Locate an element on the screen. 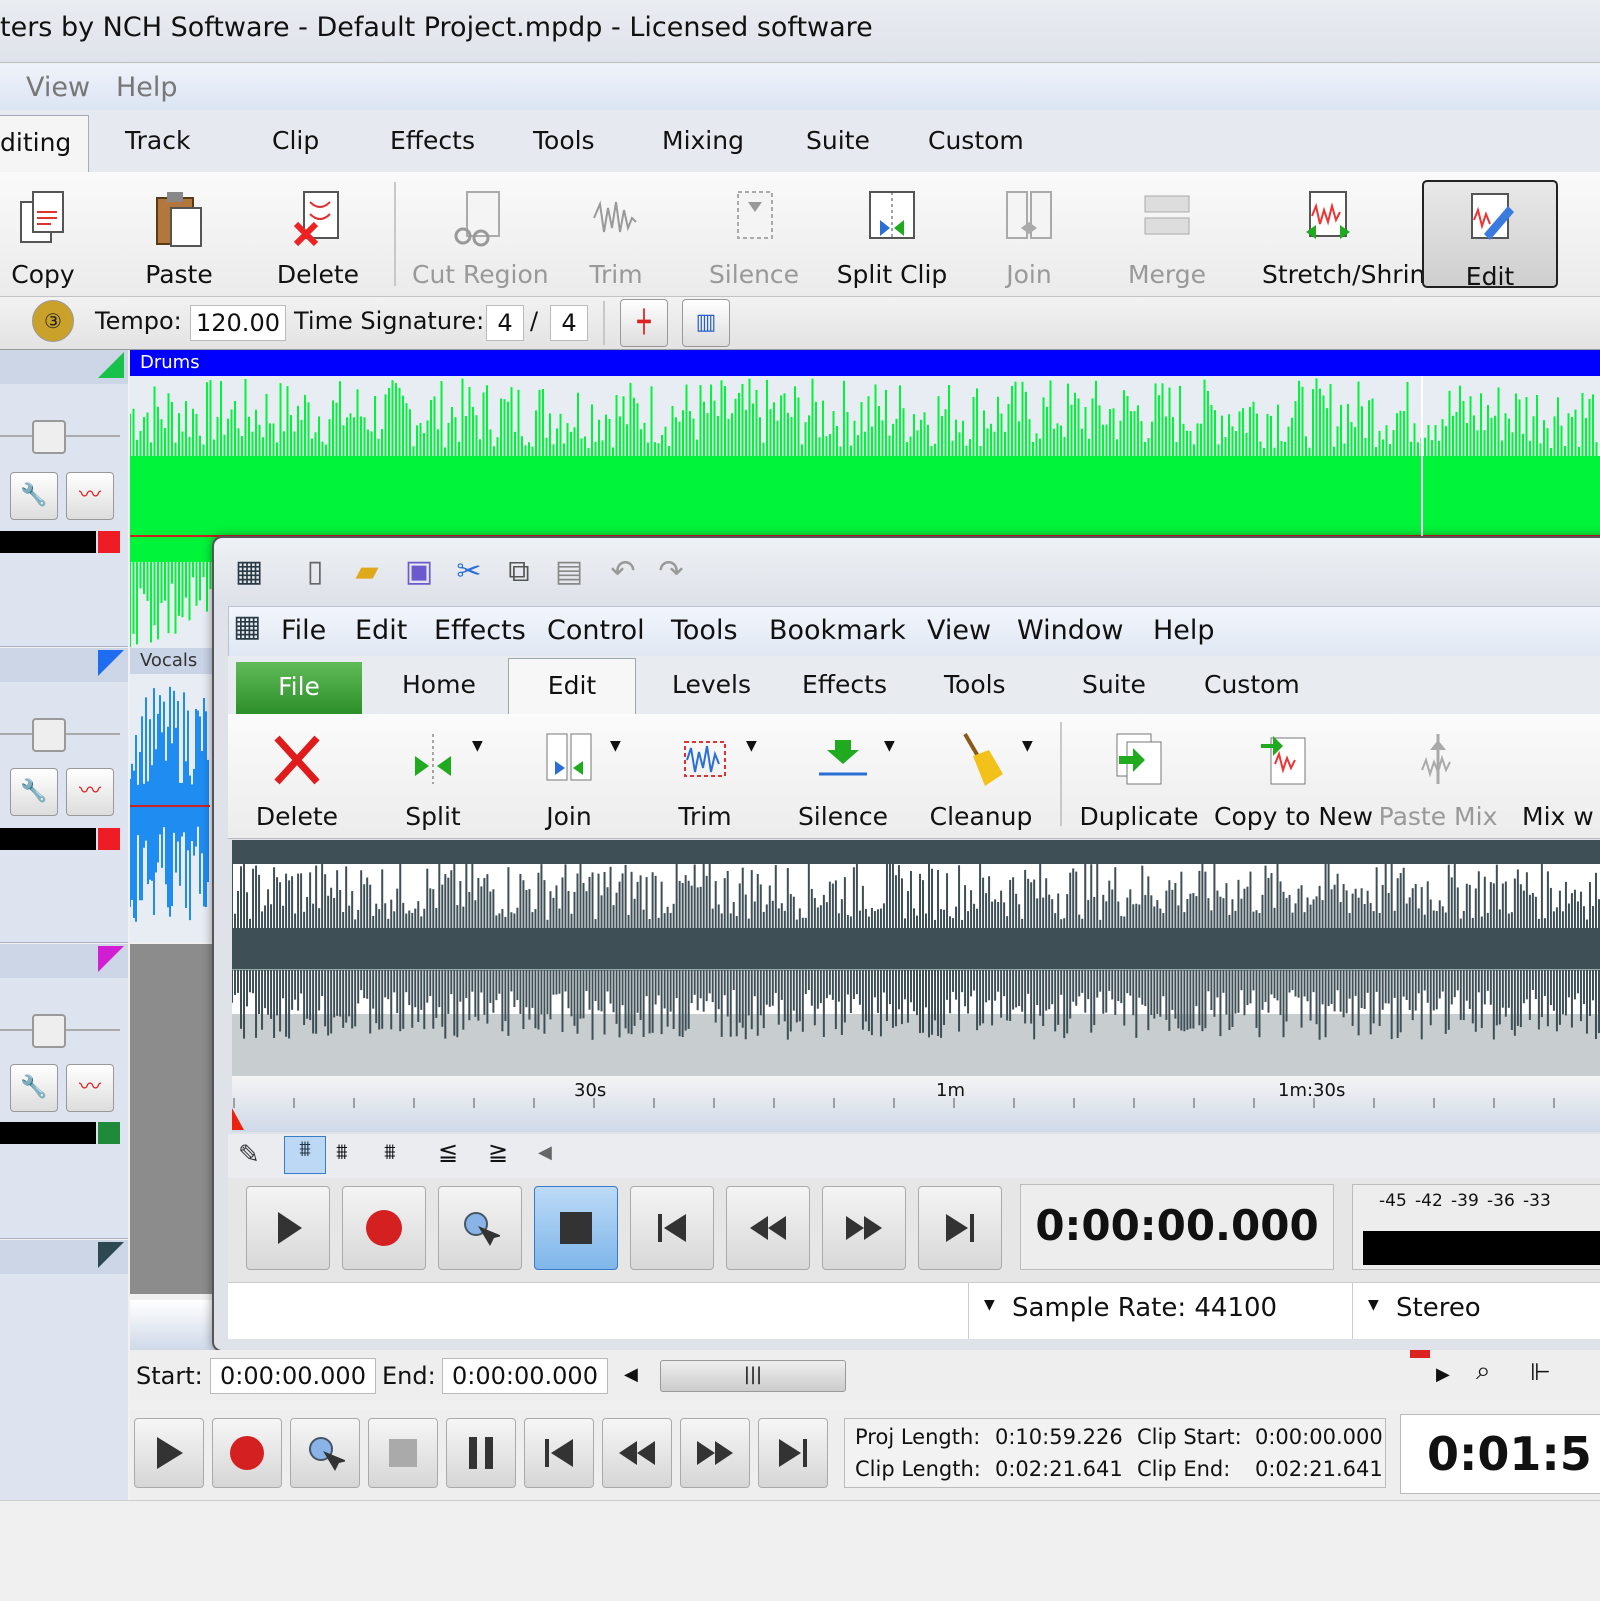 This screenshot has height=1601, width=1600. cut-region-button: Cut Region is located at coordinates (480, 235).